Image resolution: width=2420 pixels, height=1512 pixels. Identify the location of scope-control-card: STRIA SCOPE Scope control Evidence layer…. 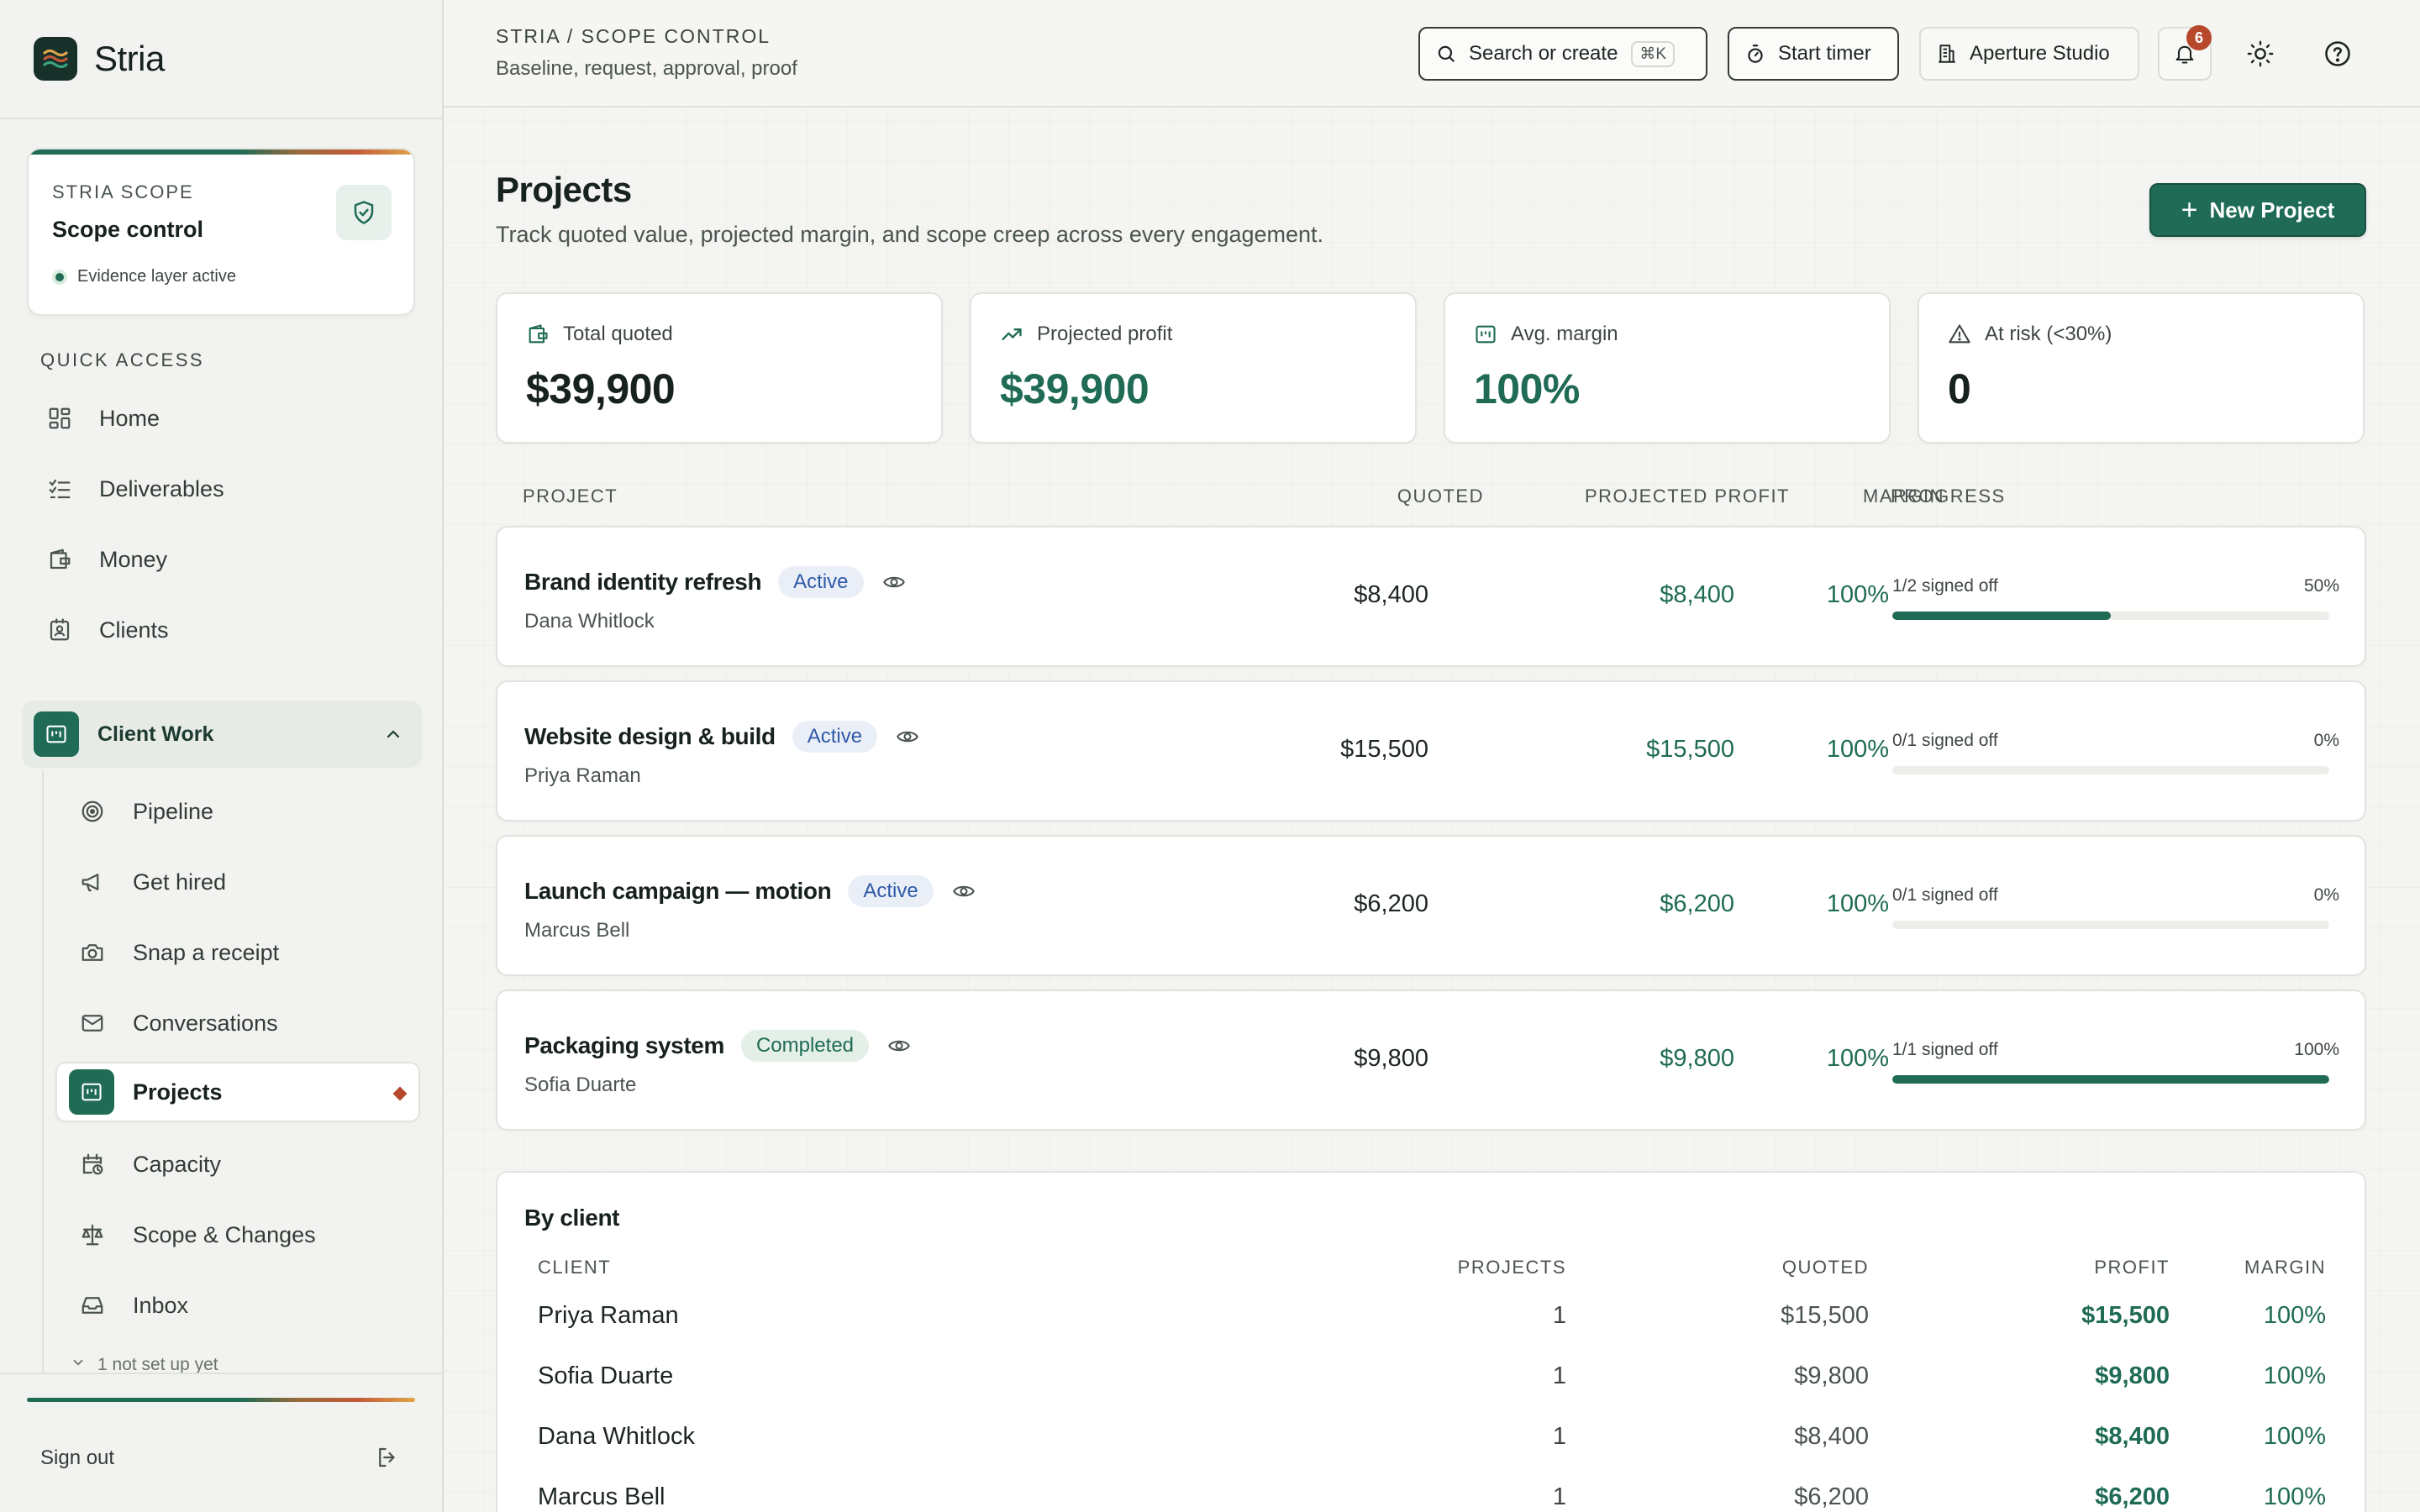
(221, 232).